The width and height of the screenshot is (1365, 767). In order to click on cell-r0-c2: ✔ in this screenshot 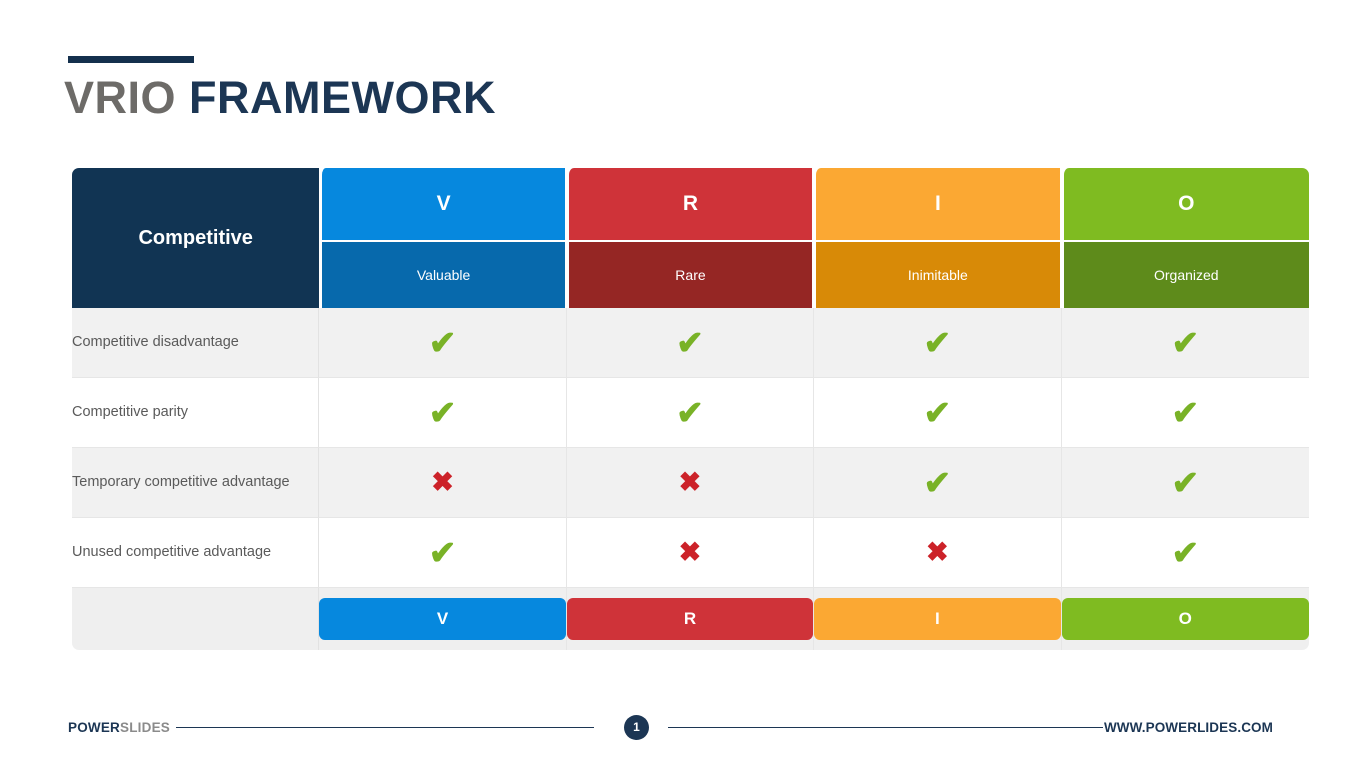, I will do `click(938, 343)`.